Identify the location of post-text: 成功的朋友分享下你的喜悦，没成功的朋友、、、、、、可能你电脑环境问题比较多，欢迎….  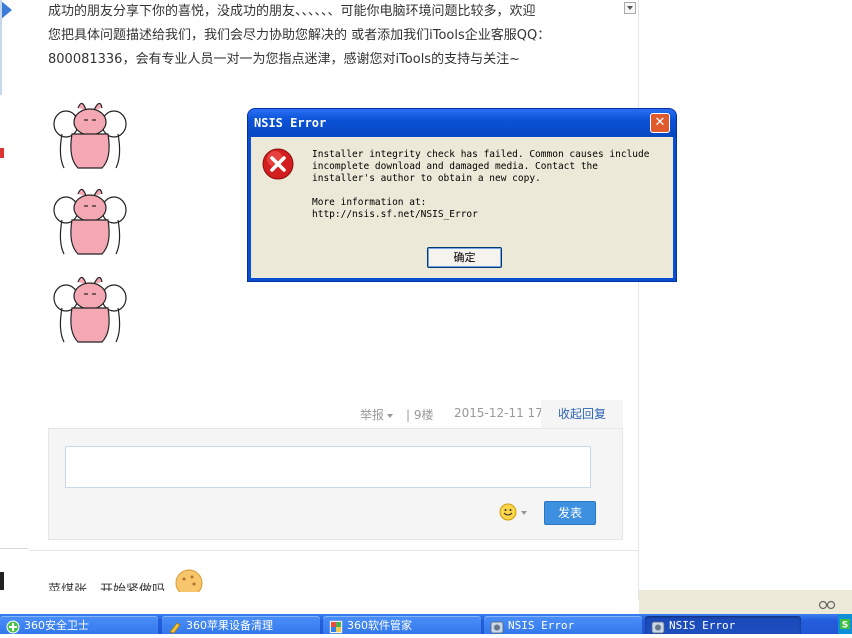
(333, 36).